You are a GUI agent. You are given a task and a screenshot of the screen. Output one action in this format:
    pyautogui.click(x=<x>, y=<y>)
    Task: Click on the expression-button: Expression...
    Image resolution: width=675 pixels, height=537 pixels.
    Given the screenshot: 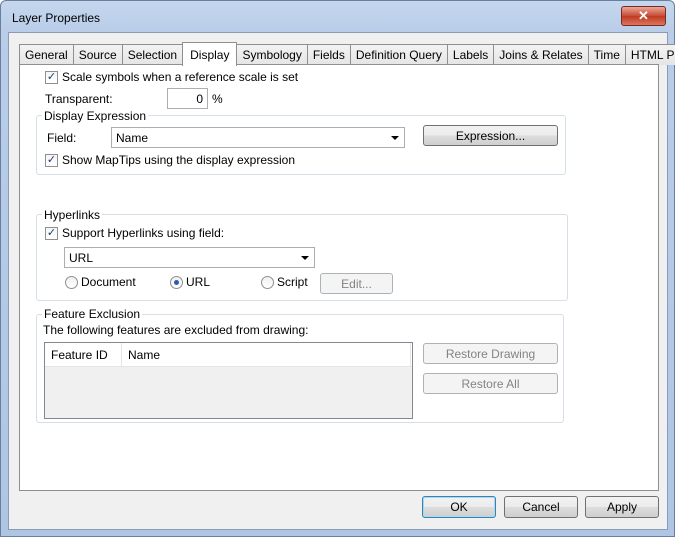 What is the action you would take?
    pyautogui.click(x=490, y=135)
    